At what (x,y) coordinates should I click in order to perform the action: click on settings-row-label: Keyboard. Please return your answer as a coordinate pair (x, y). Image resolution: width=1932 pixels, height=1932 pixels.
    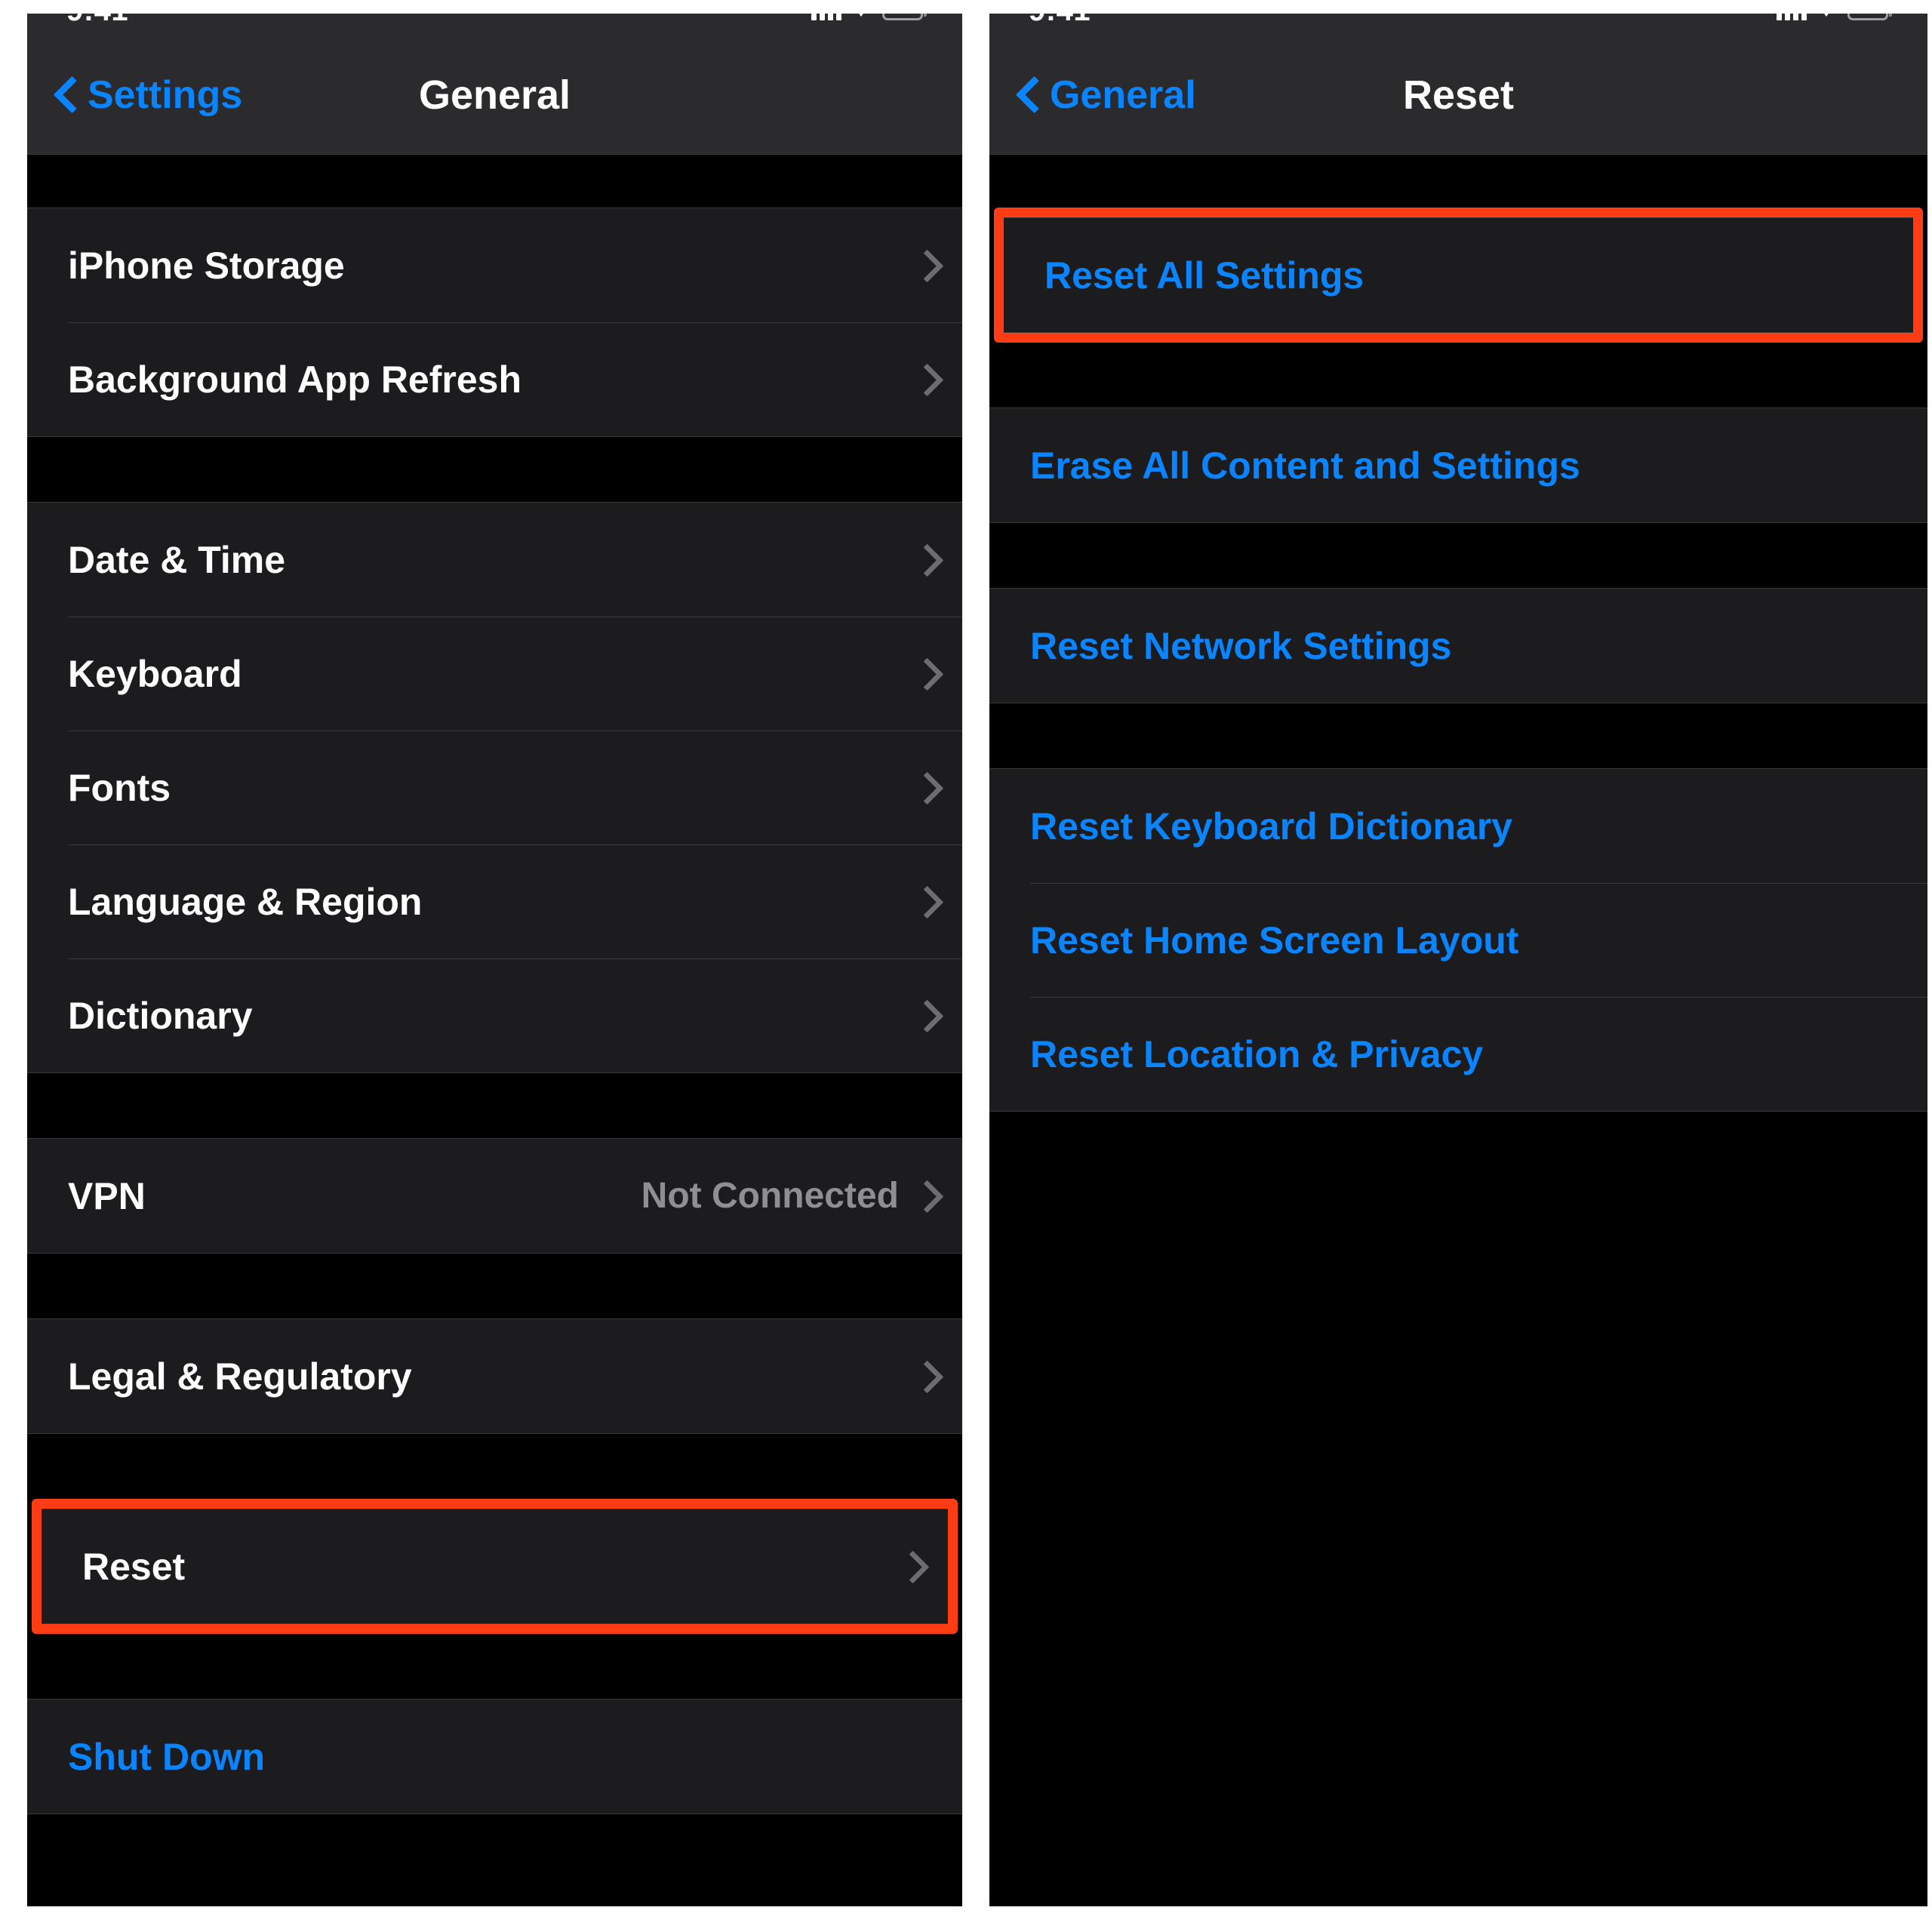
    Looking at the image, I should click on (155, 673).